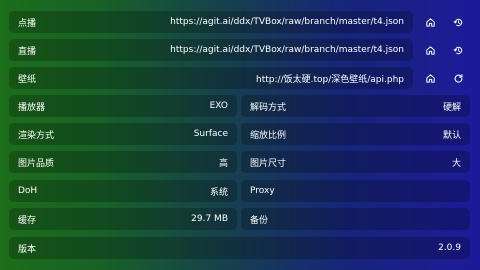  What do you see at coordinates (239, 248) in the screenshot?
I see `version-setting: 版本 2.0.9` at bounding box center [239, 248].